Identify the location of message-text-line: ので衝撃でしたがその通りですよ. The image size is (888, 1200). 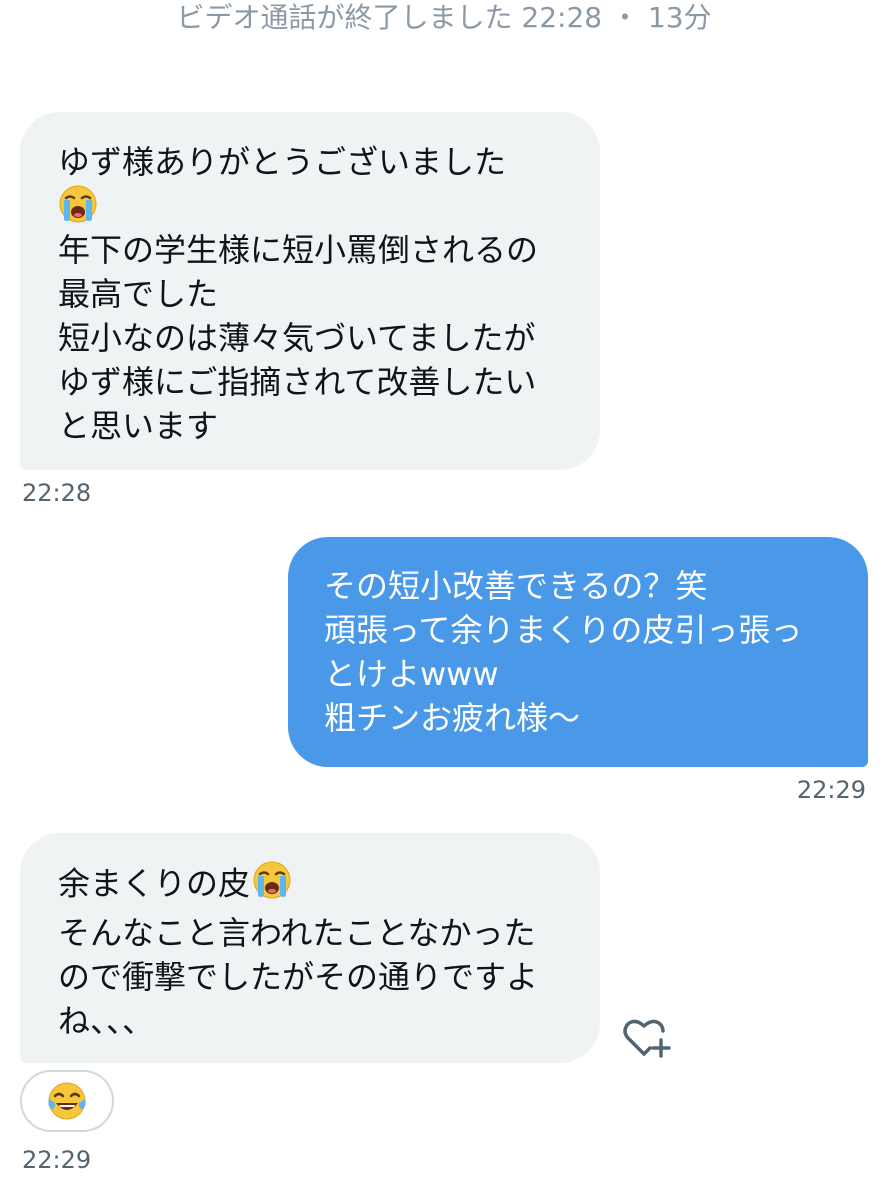
(298, 977).